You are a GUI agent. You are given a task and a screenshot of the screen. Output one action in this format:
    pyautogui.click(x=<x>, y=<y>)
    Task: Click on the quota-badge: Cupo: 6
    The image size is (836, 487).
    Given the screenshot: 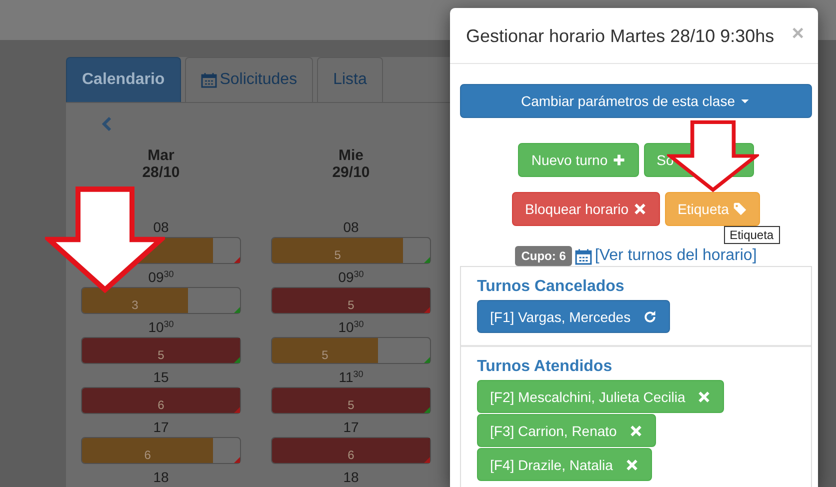 What is the action you would take?
    pyautogui.click(x=543, y=256)
    